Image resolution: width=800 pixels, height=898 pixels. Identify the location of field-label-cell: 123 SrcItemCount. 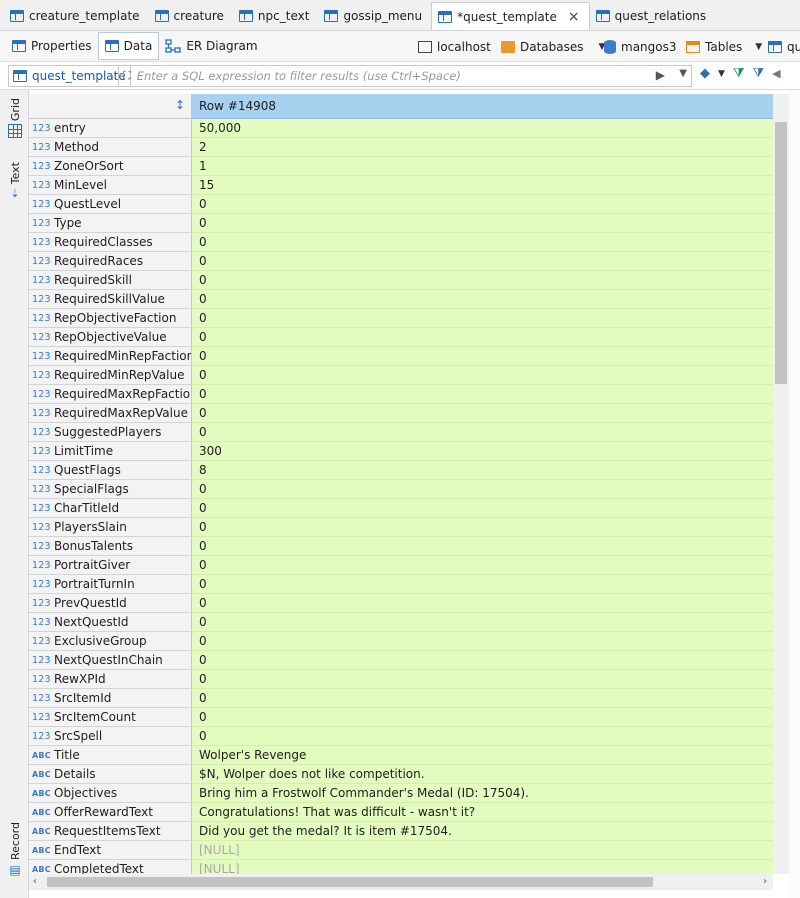
(110, 717).